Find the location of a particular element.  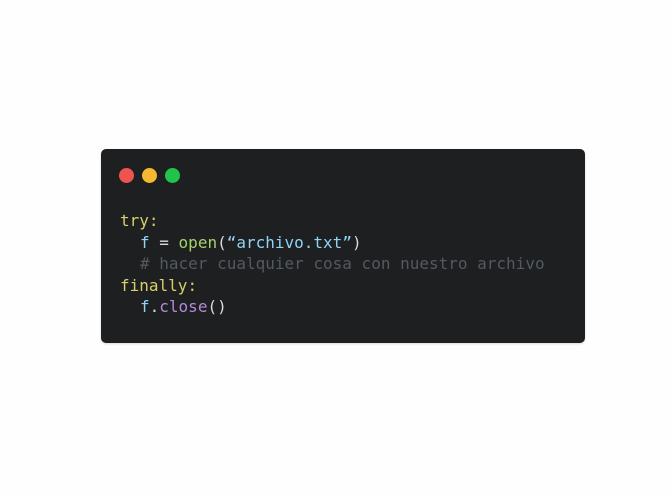

window-controls is located at coordinates (149, 175).